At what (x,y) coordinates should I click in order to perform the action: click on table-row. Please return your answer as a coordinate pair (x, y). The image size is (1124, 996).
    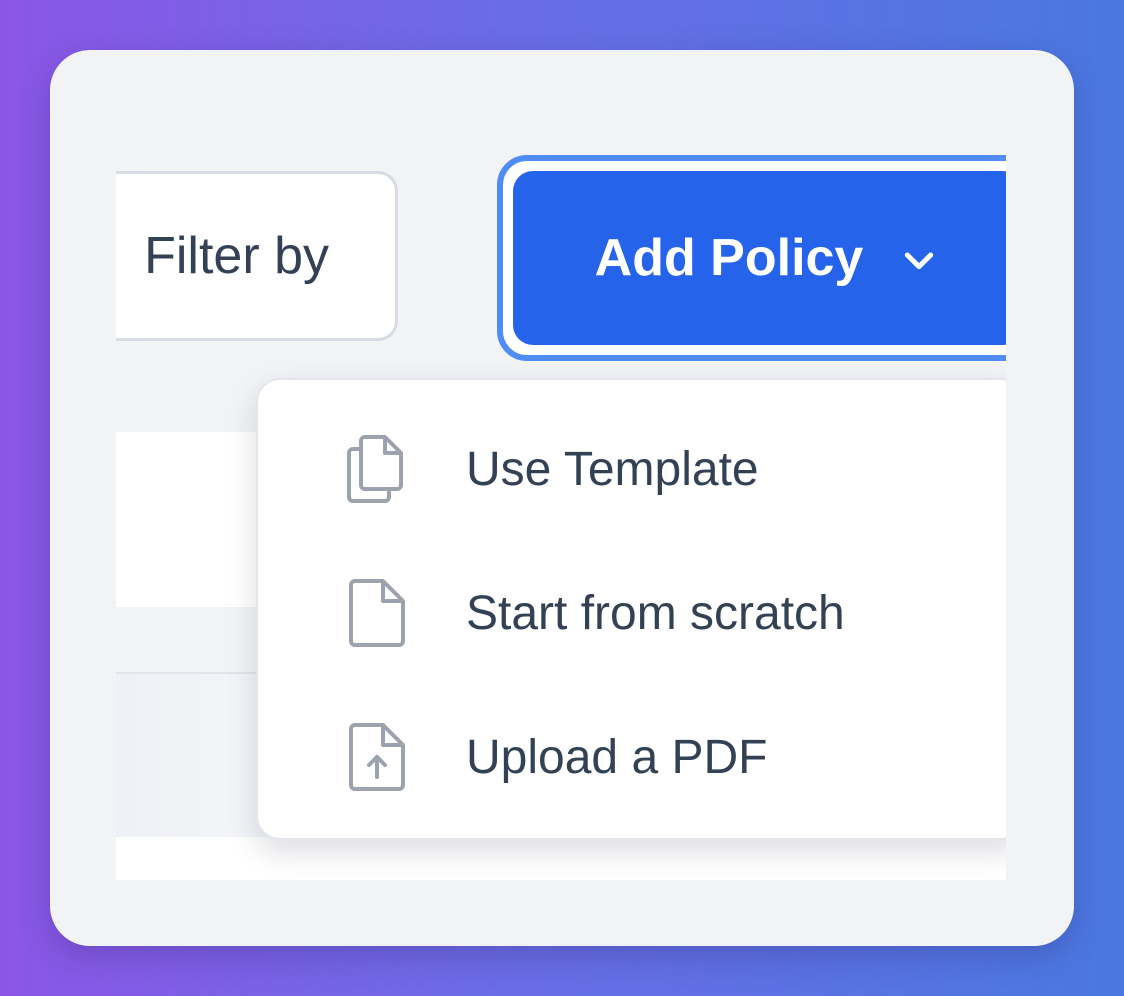
    Looking at the image, I should click on (561, 858).